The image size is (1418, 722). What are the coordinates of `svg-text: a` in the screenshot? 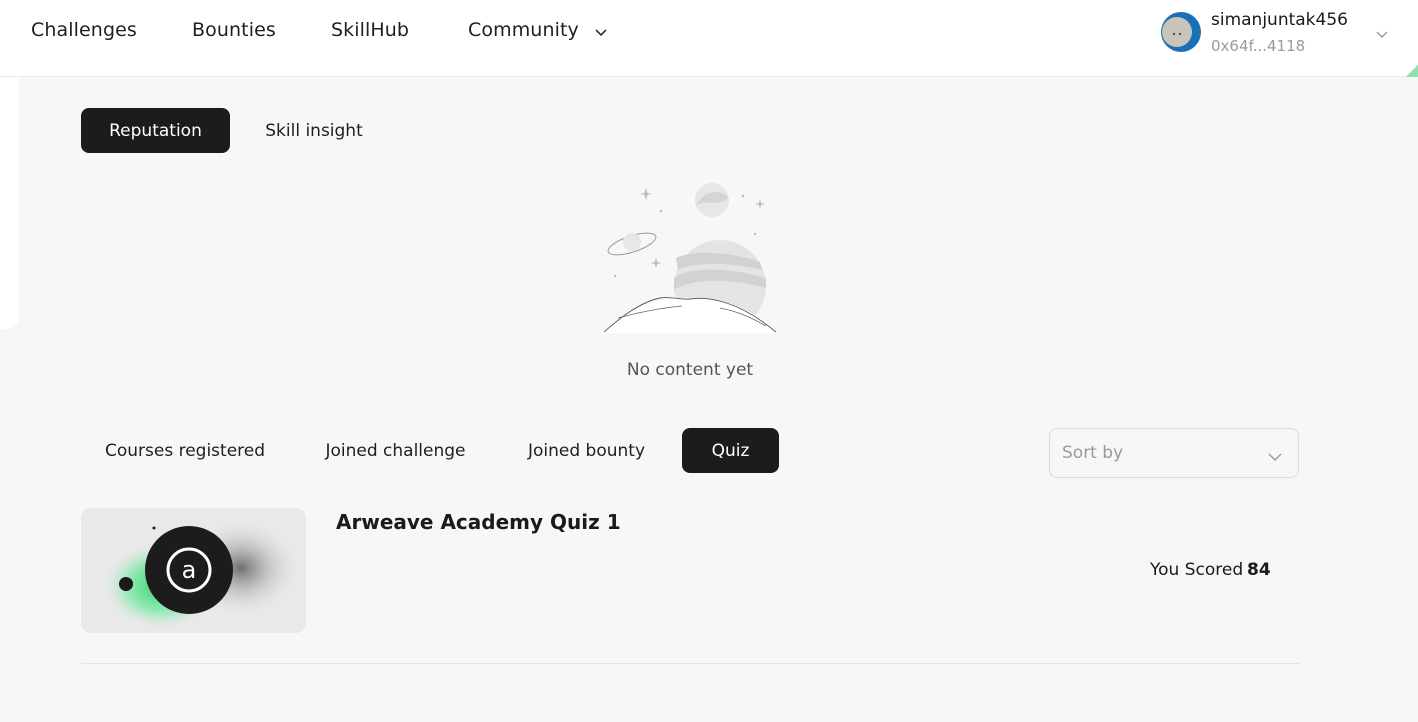 It's located at (189, 570).